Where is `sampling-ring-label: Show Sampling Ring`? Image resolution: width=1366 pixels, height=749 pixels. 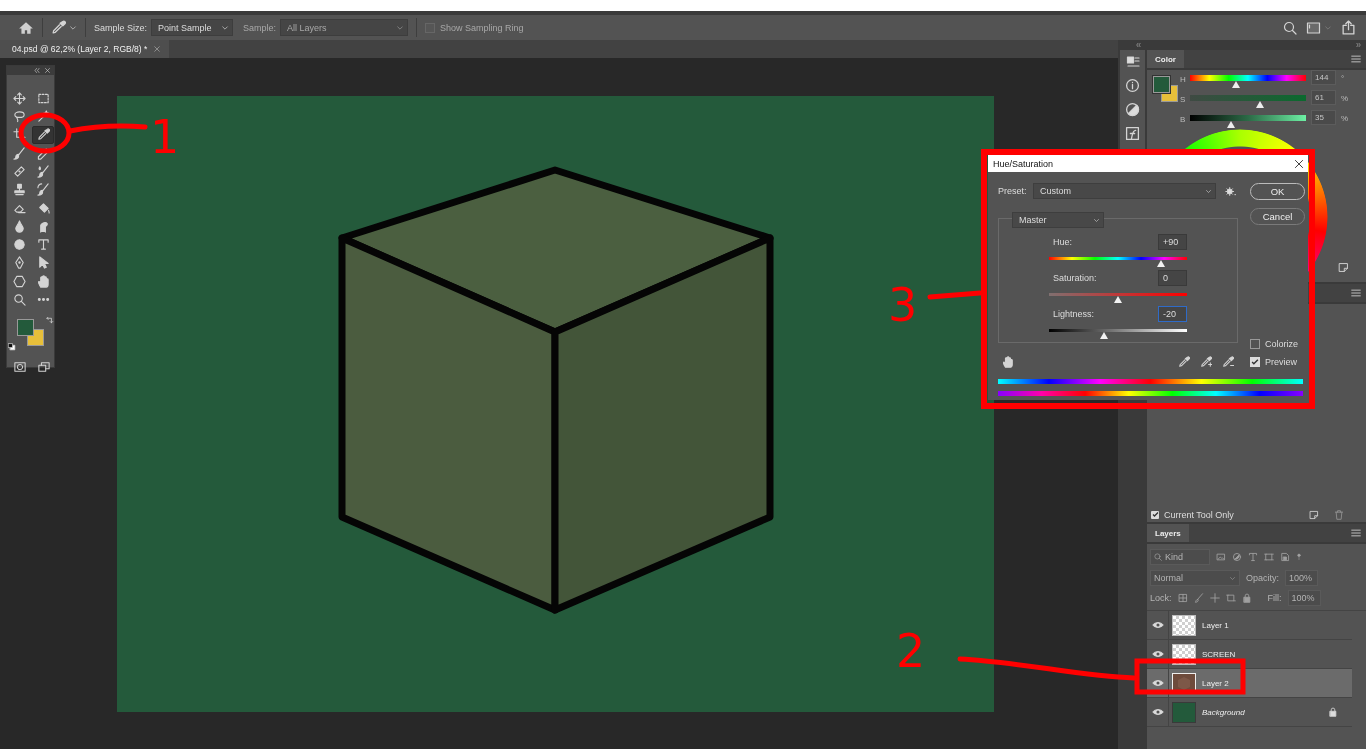
sampling-ring-label: Show Sampling Ring is located at coordinates (482, 27).